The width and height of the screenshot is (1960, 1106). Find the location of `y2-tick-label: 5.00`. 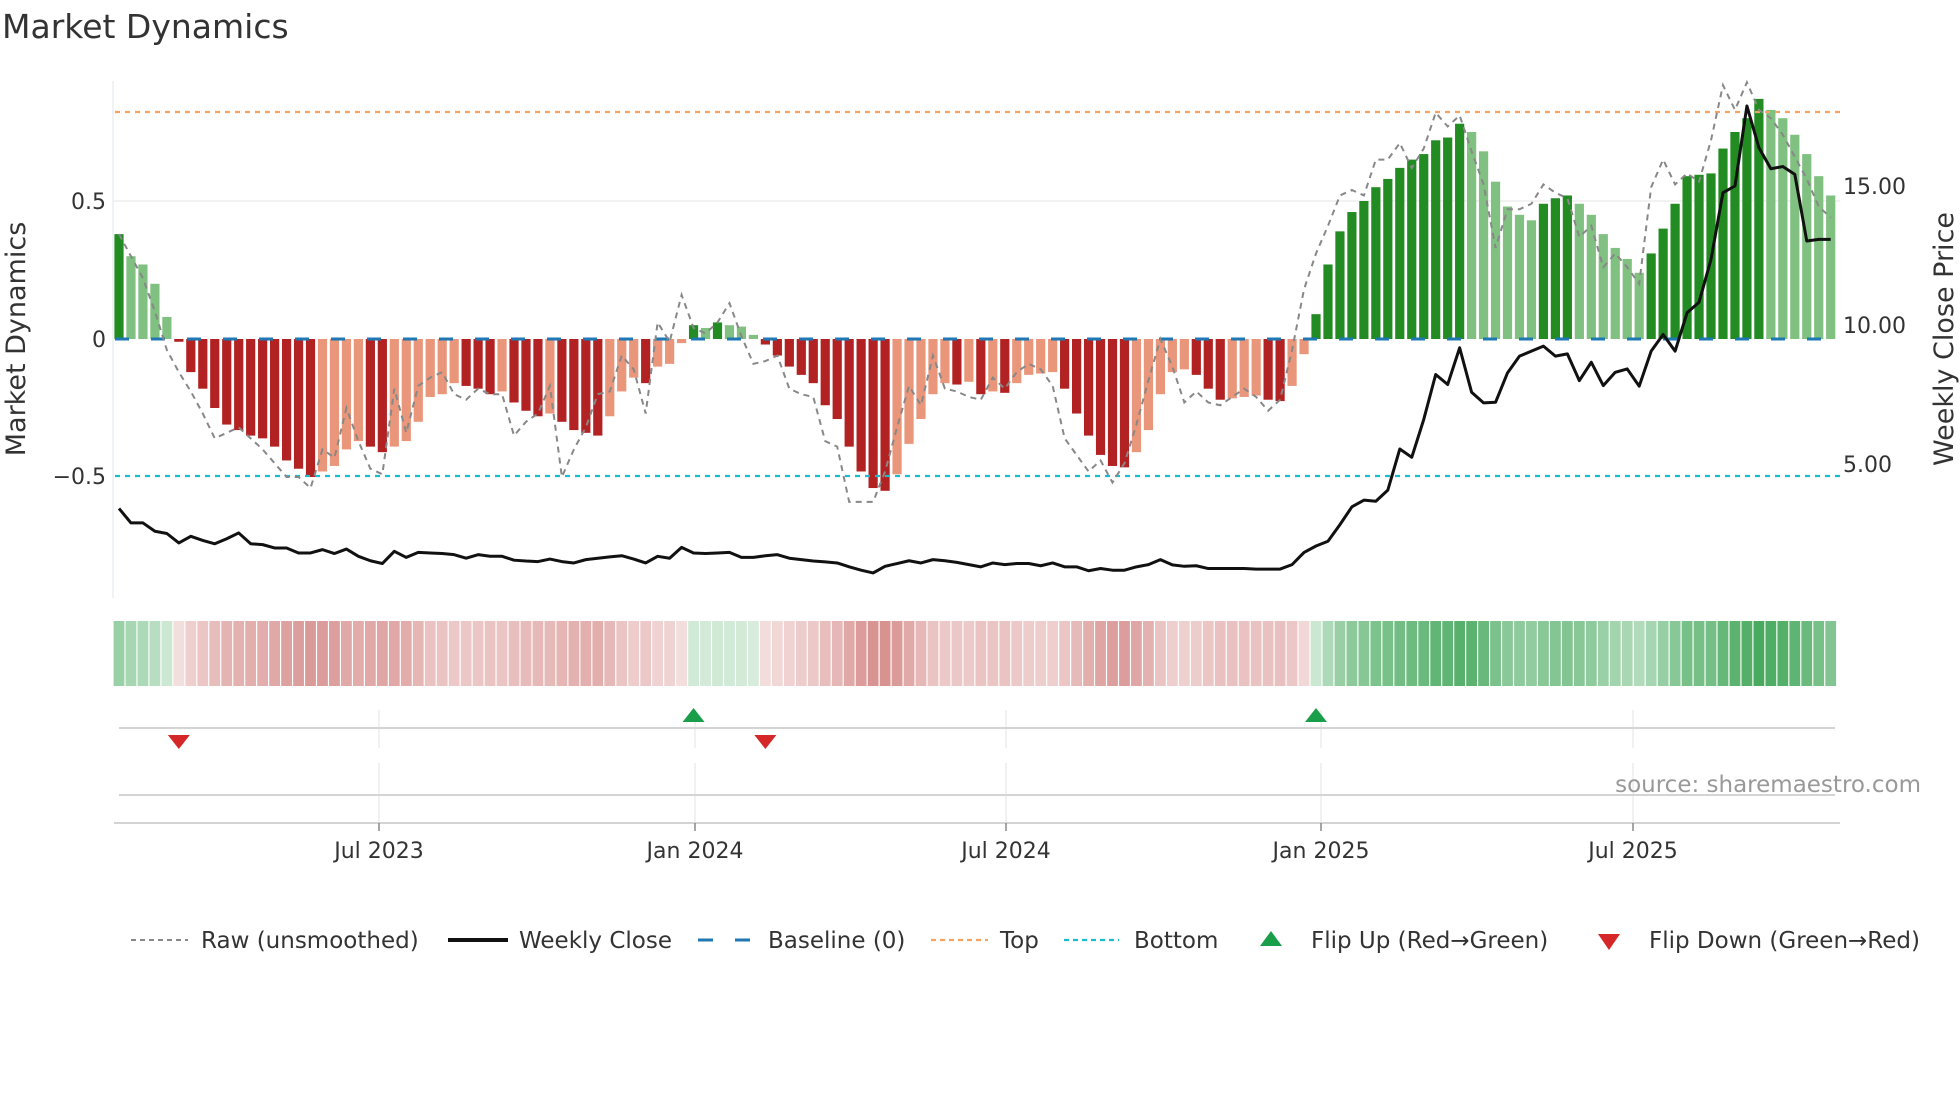

y2-tick-label: 5.00 is located at coordinates (1867, 465).